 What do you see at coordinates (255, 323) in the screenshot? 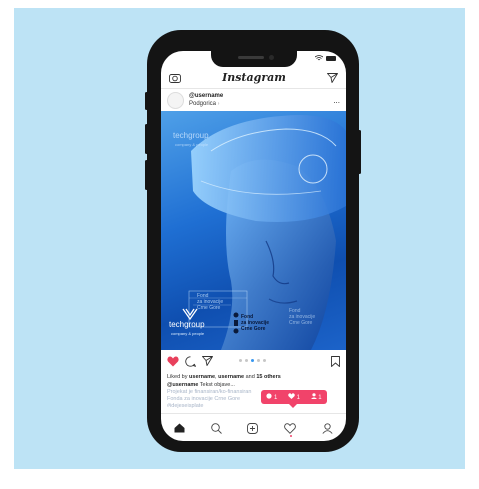
I see `fund-text: Fond za inovacije Crne Gore` at bounding box center [255, 323].